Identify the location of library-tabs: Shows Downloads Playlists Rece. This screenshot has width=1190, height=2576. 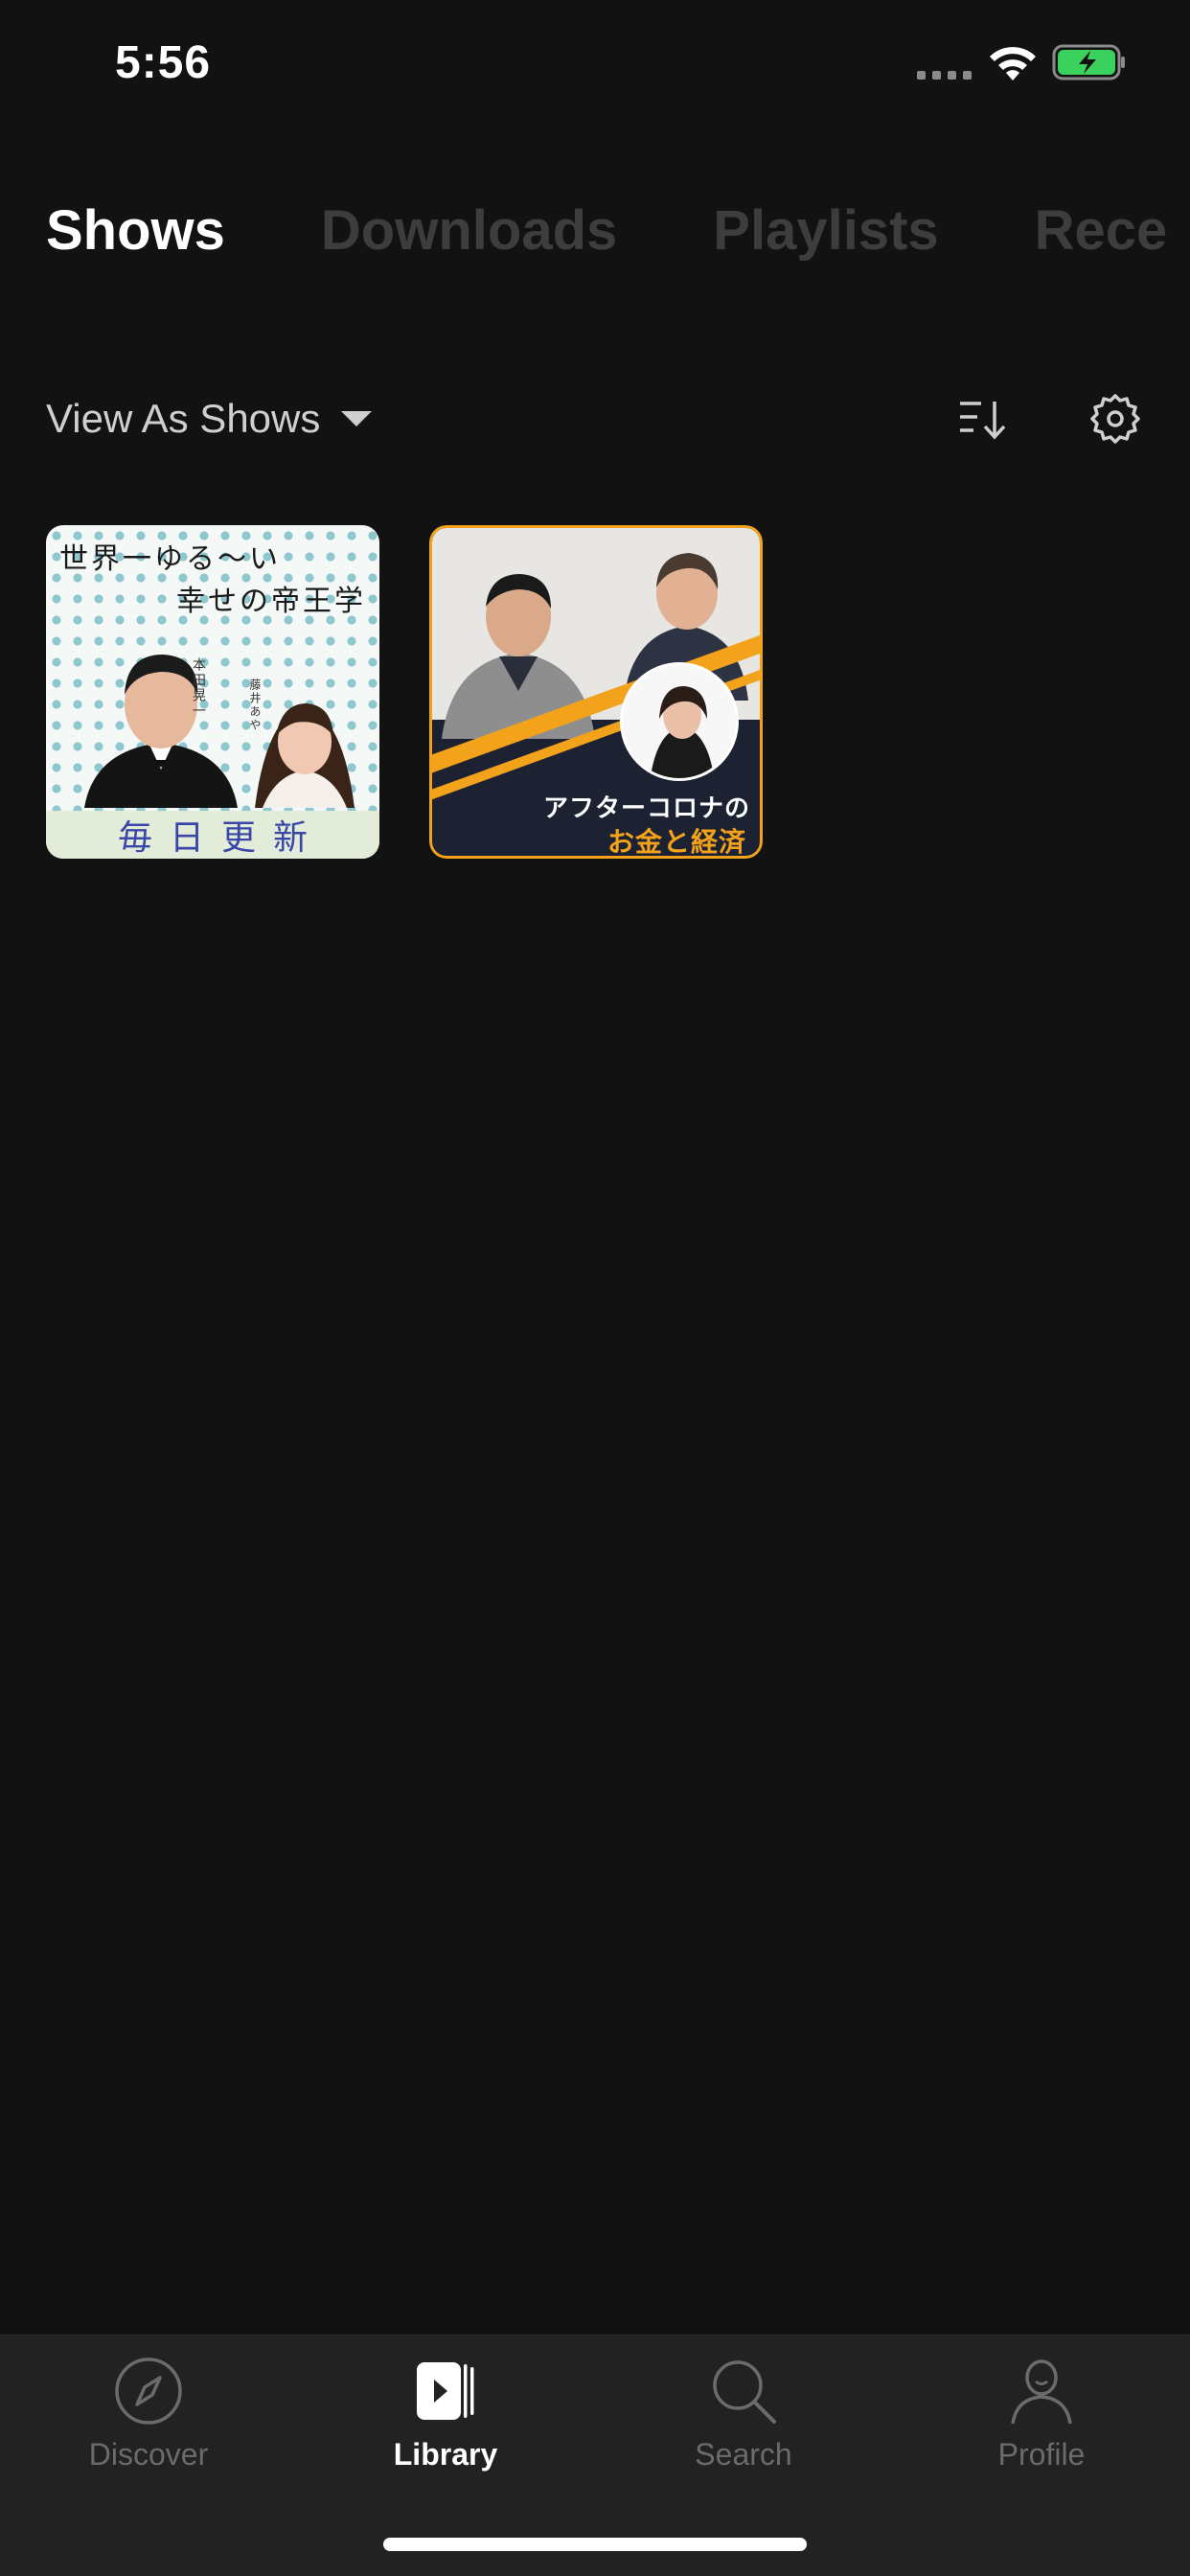
(618, 230).